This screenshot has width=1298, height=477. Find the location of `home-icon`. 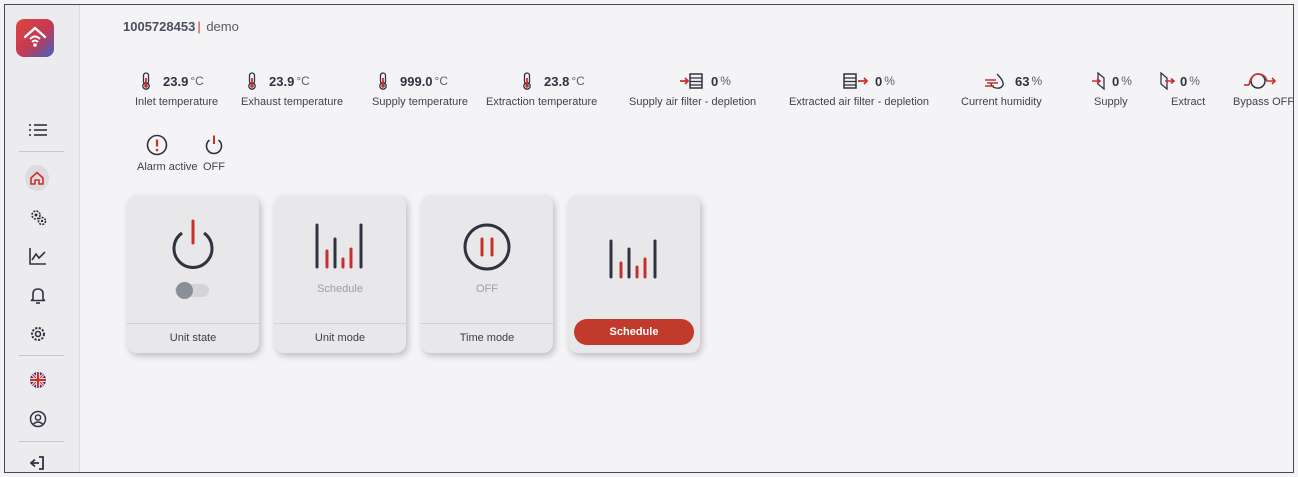

home-icon is located at coordinates (37, 178).